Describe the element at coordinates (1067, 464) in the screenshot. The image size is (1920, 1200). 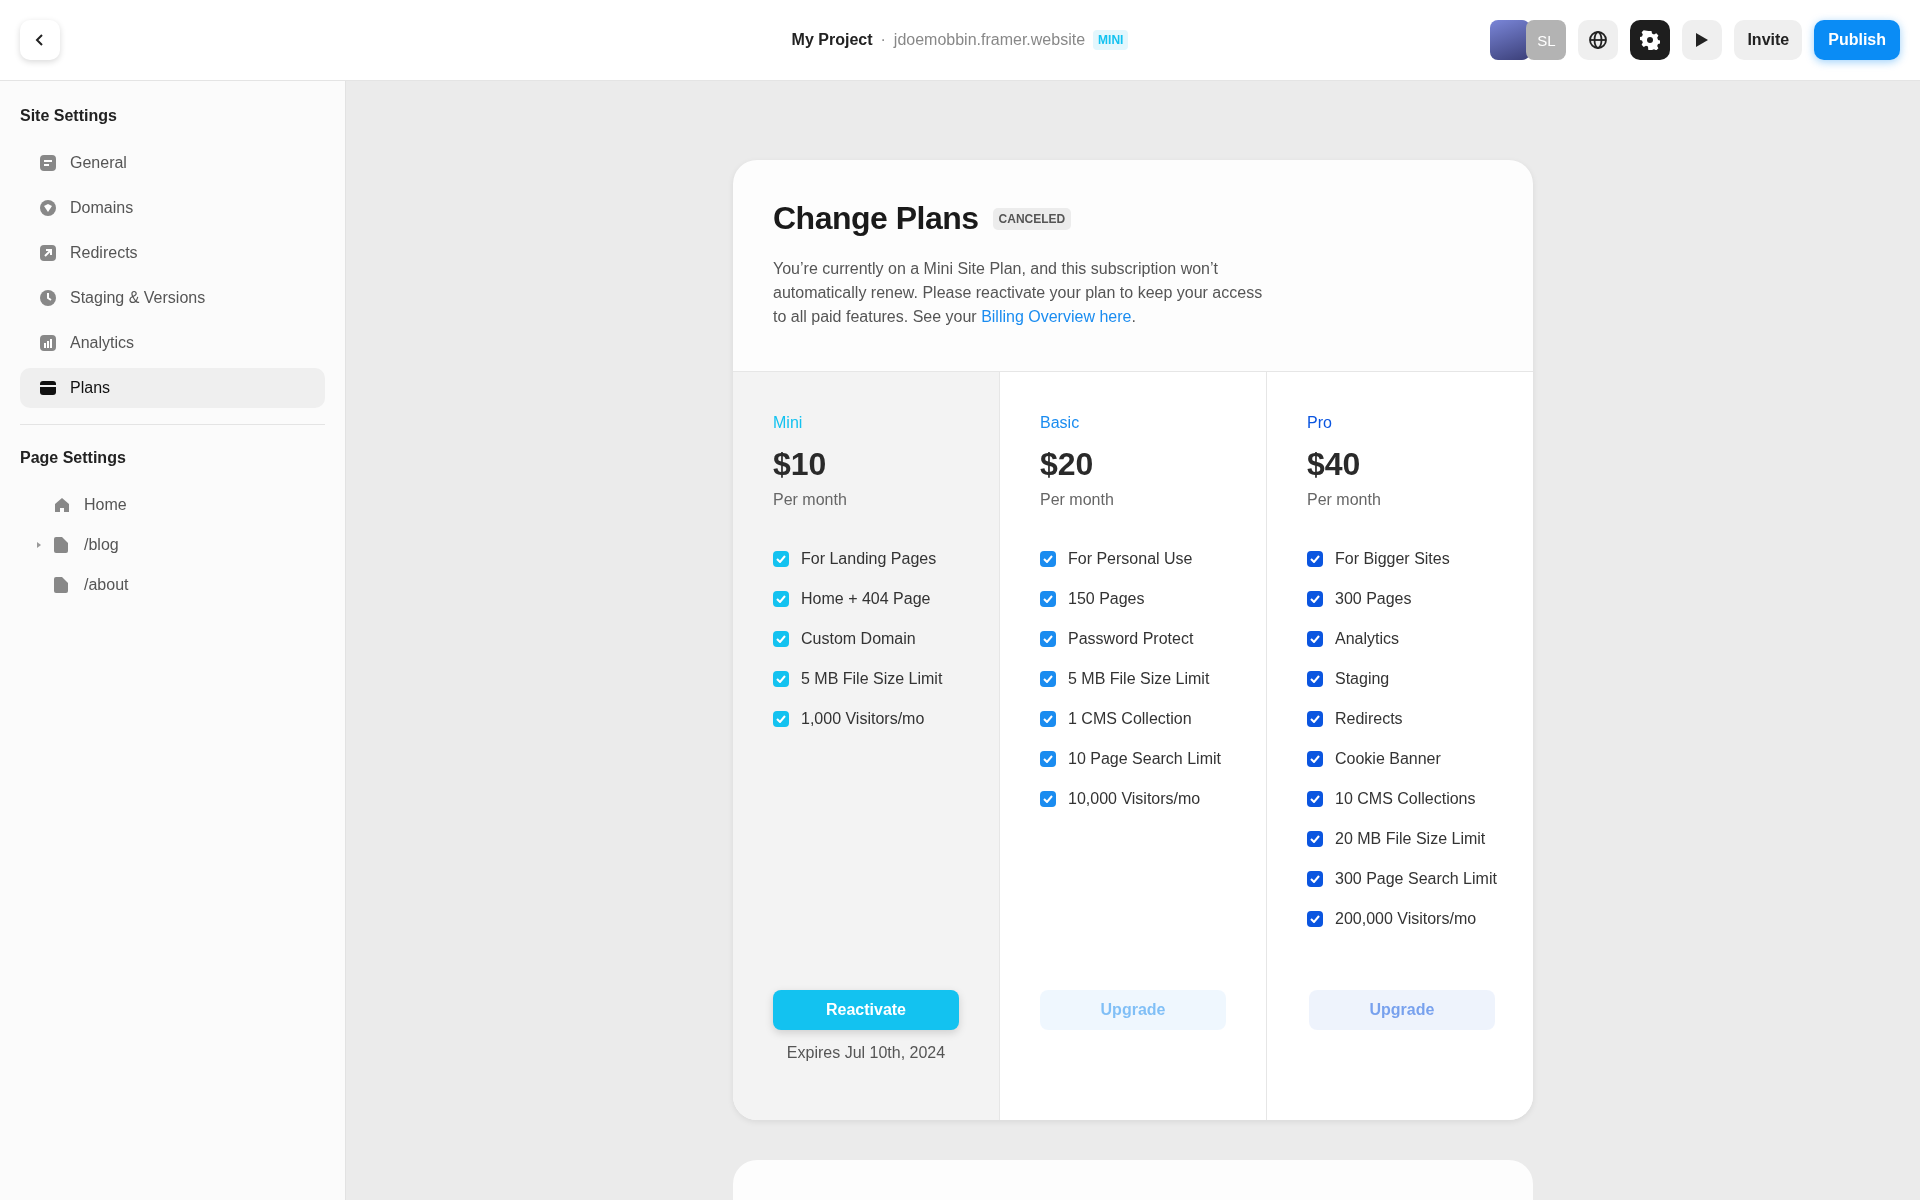
I see `plan-price: $20` at that location.